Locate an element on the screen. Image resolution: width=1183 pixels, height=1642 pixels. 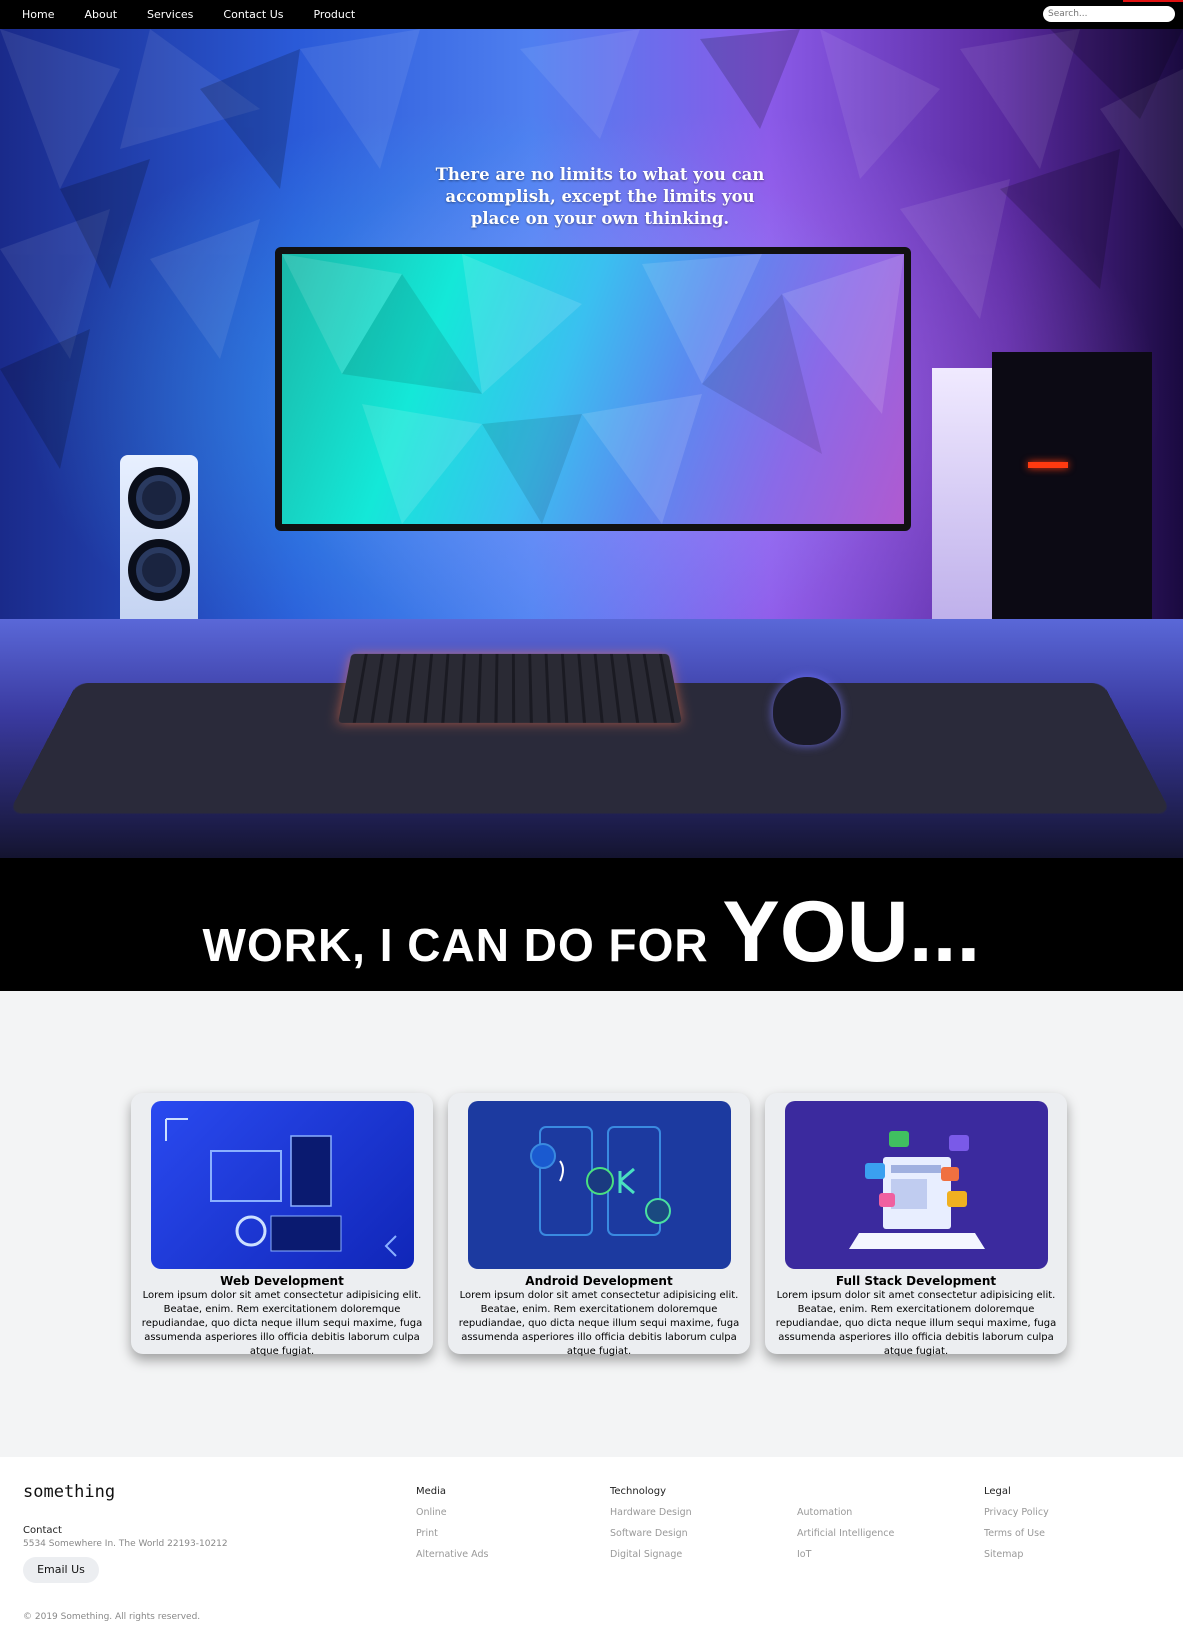
nav-accent-bar is located at coordinates (1153, 1).